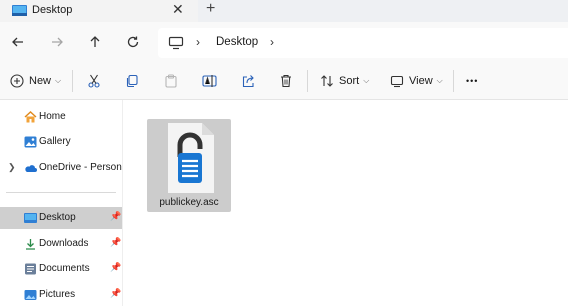  What do you see at coordinates (349, 81) in the screenshot?
I see `sort-label: Sort` at bounding box center [349, 81].